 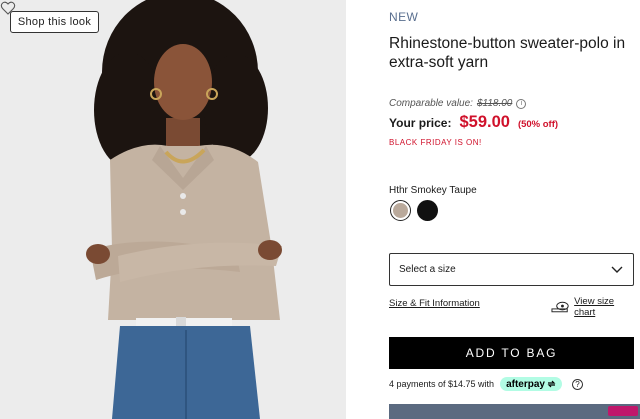 I want to click on price-label: Your price:, so click(x=420, y=123).